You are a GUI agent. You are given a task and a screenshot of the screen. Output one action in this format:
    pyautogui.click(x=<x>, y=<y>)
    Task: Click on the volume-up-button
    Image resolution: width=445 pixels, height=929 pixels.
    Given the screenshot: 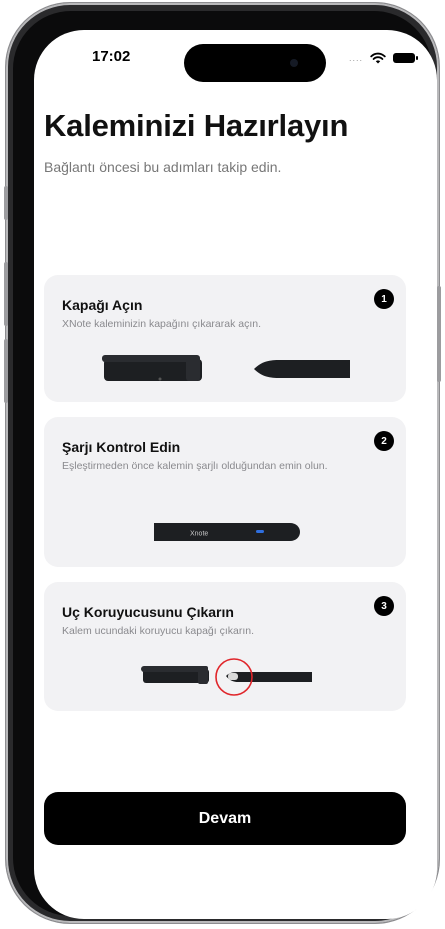 What is the action you would take?
    pyautogui.click(x=6, y=294)
    